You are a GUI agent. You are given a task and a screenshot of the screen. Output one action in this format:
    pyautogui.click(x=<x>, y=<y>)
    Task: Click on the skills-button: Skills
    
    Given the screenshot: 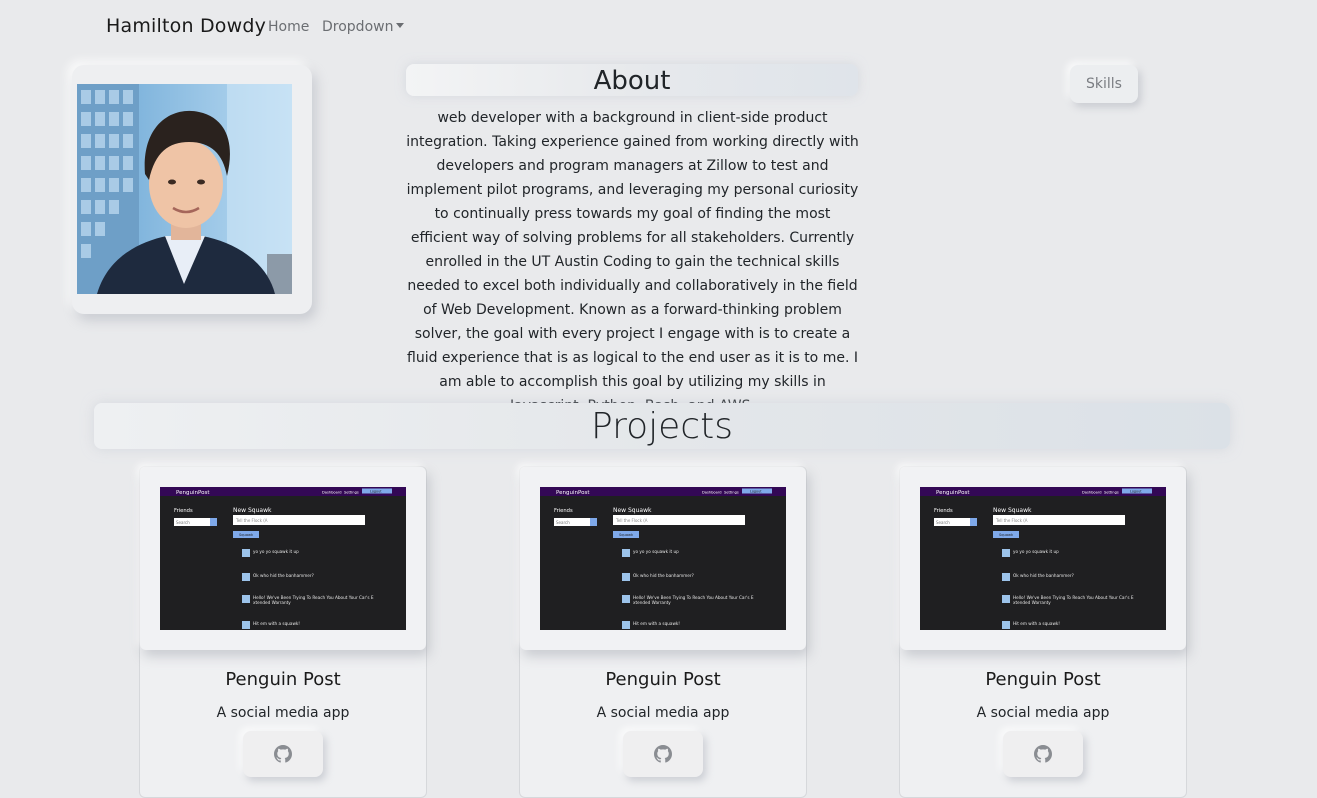 What is the action you would take?
    pyautogui.click(x=1104, y=84)
    